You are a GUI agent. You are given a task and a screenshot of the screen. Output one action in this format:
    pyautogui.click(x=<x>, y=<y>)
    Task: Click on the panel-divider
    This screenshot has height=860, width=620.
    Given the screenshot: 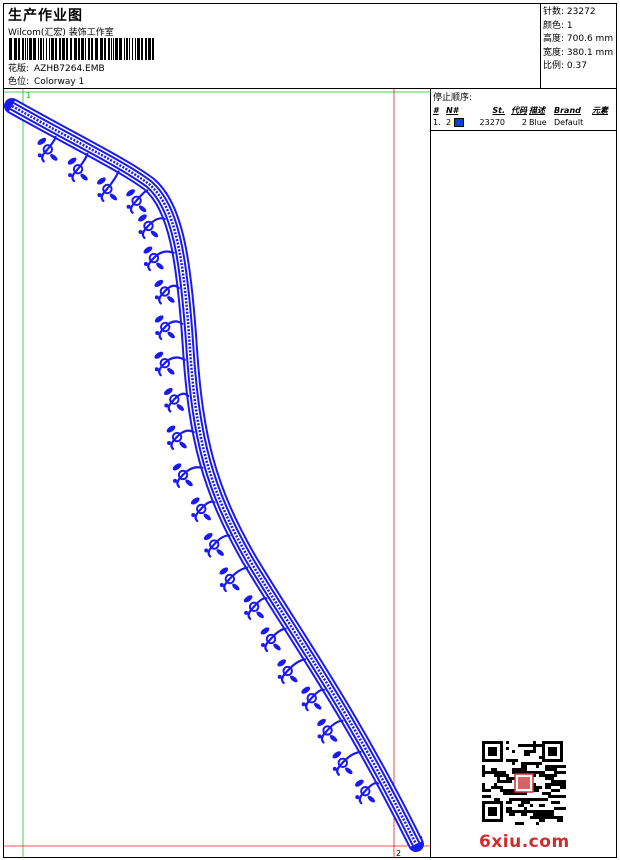 What is the action you would take?
    pyautogui.click(x=524, y=130)
    